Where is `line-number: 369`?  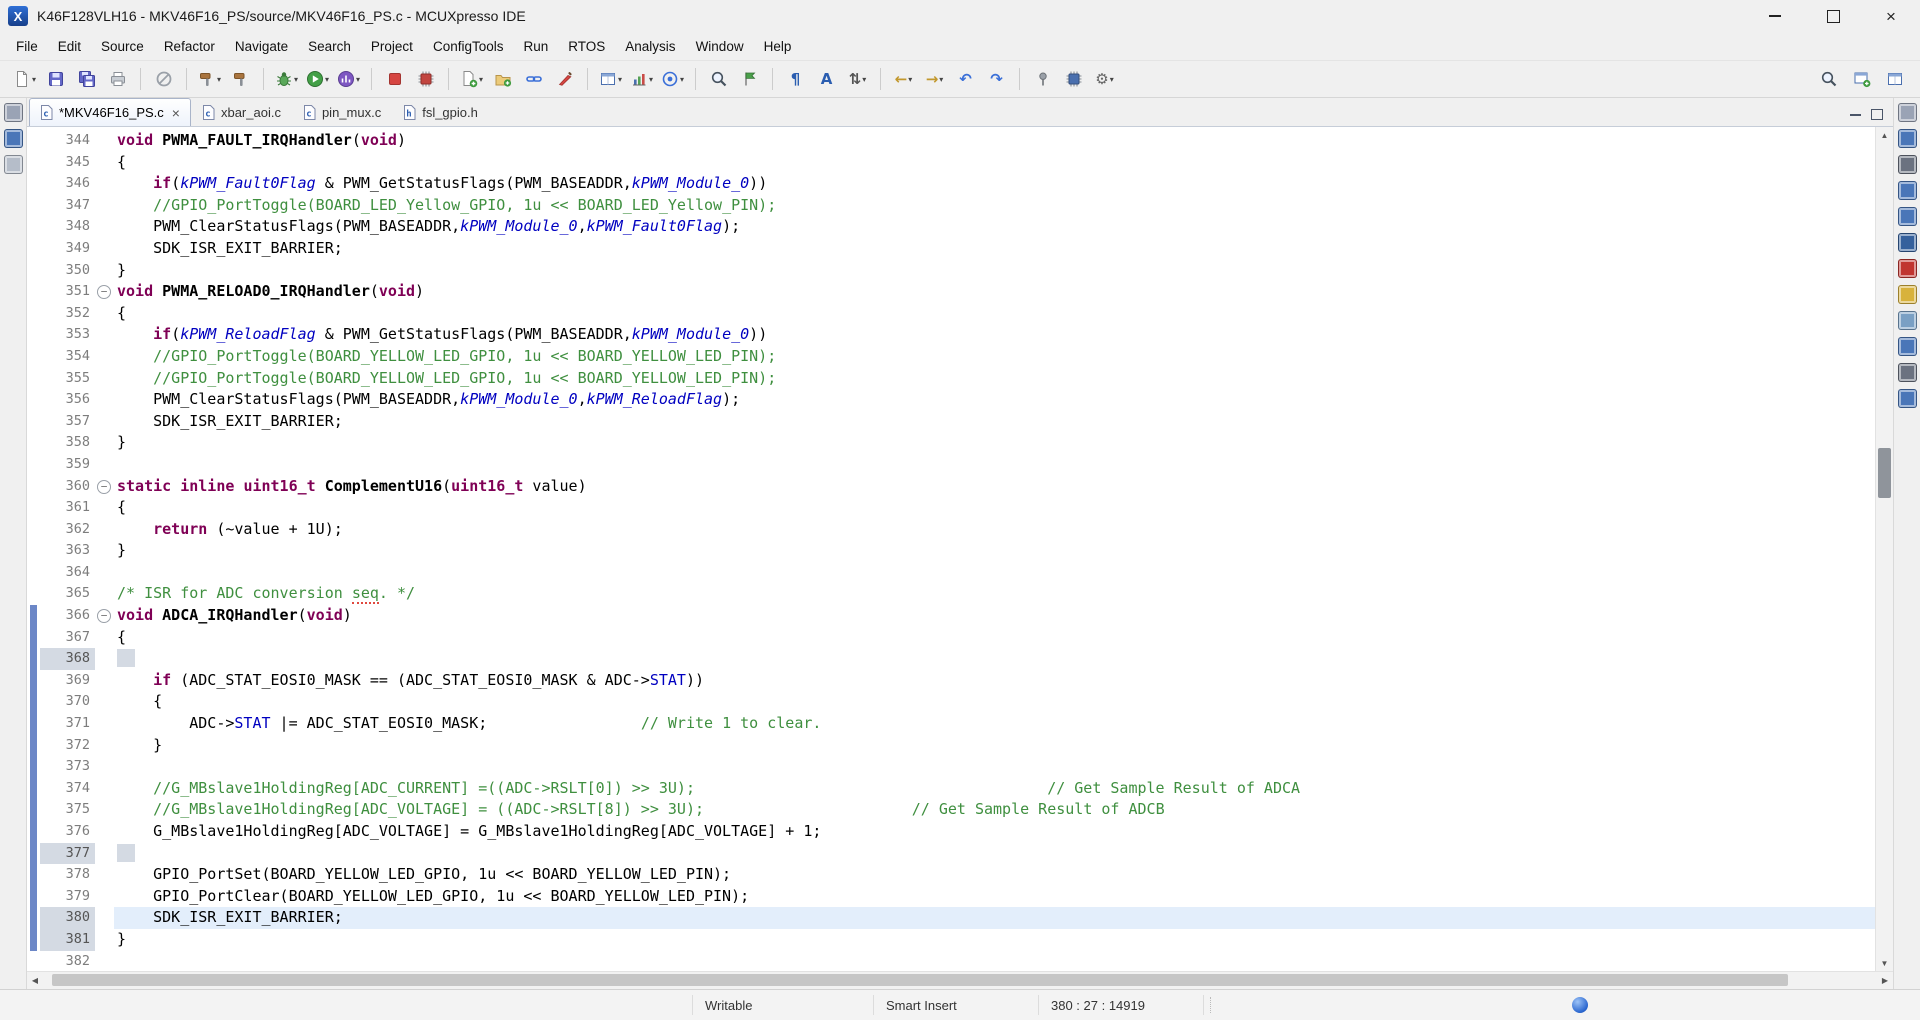 line-number: 369 is located at coordinates (67, 681).